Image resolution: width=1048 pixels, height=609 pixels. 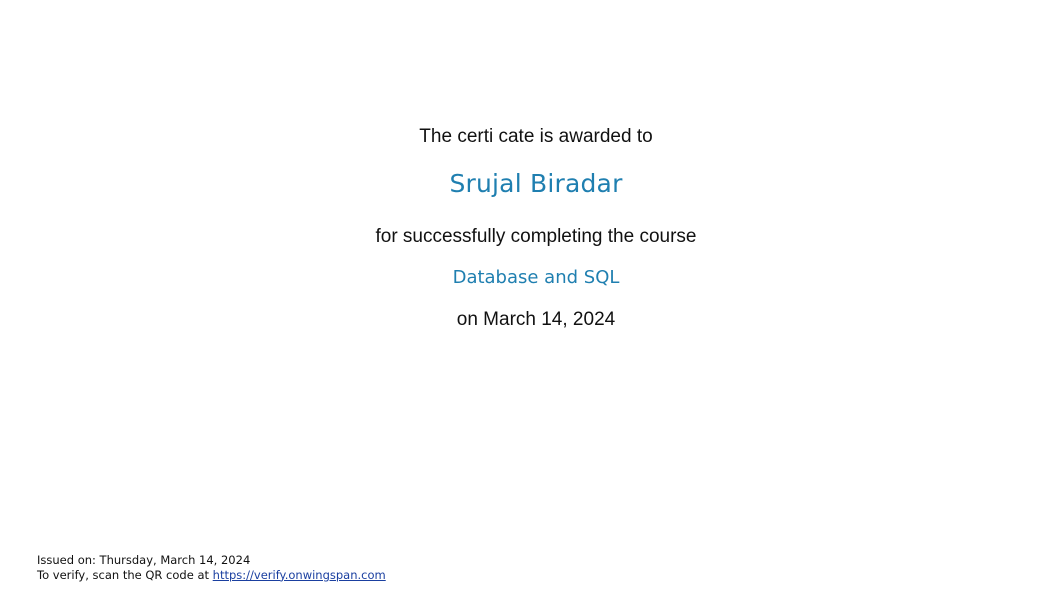 What do you see at coordinates (536, 319) in the screenshot?
I see `completion-date: on March 14, 2024` at bounding box center [536, 319].